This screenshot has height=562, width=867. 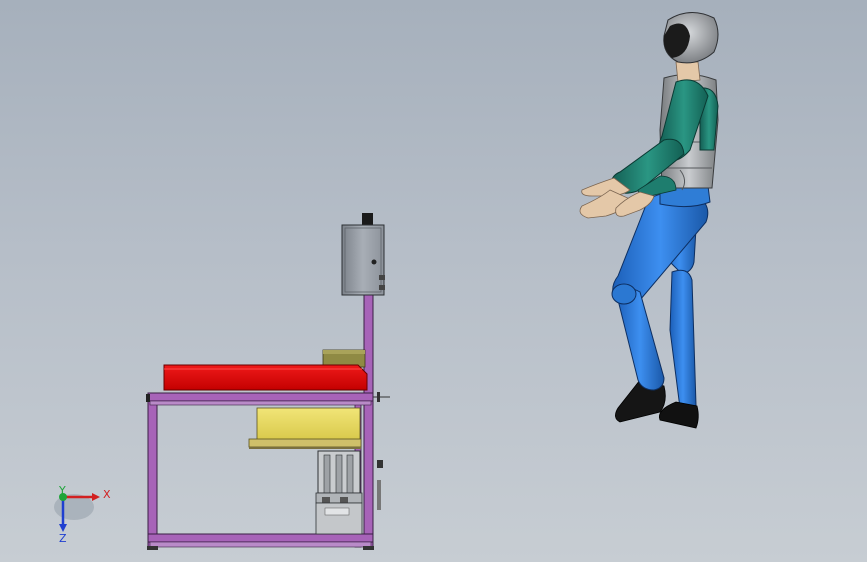 What do you see at coordinates (260, 538) in the screenshot?
I see `frame-bottom-rail` at bounding box center [260, 538].